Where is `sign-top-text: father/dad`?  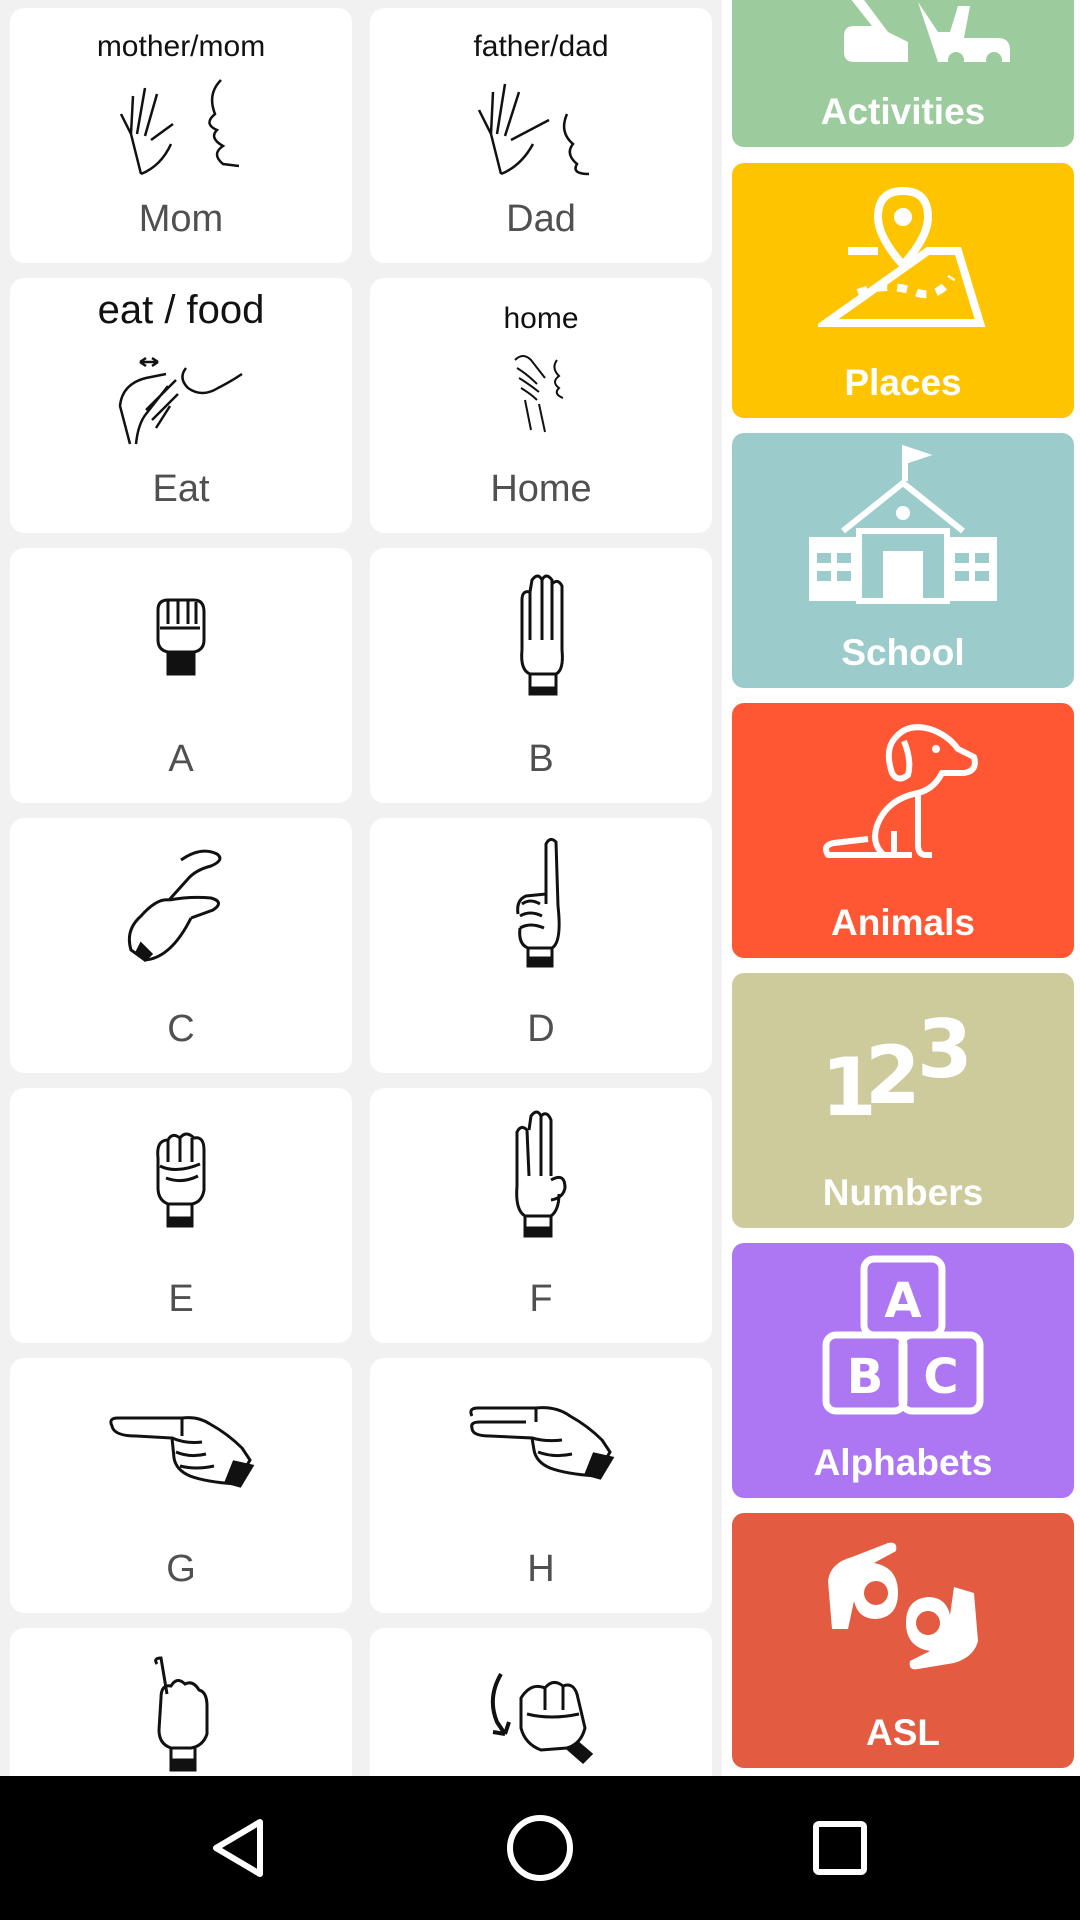
sign-top-text: father/dad is located at coordinates (541, 46).